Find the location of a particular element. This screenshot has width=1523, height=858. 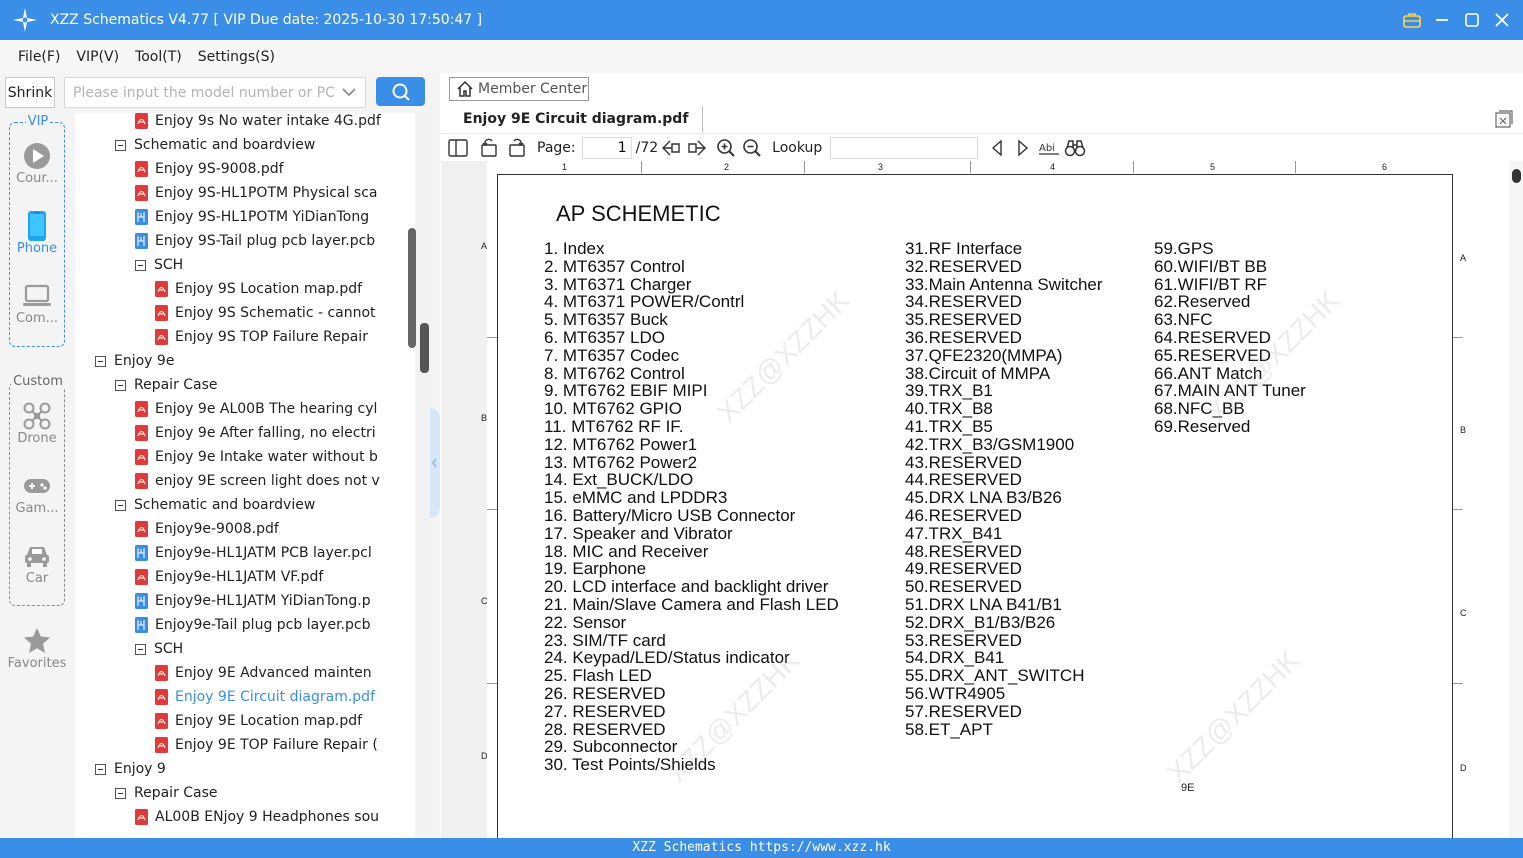

vip-briefcase-icon is located at coordinates (1412, 20).